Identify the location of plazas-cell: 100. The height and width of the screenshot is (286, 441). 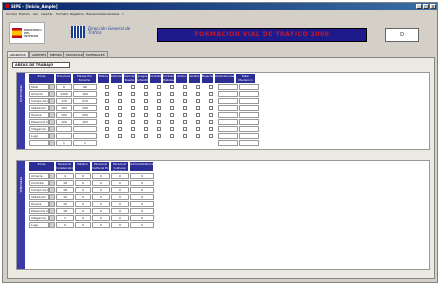
(85, 94).